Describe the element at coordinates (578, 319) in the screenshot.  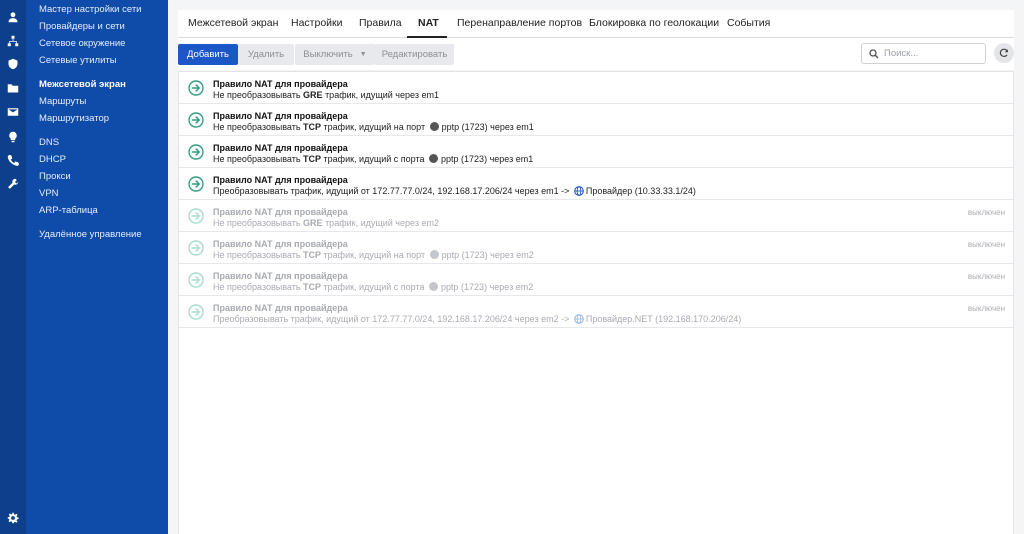
I see `globe-icon` at that location.